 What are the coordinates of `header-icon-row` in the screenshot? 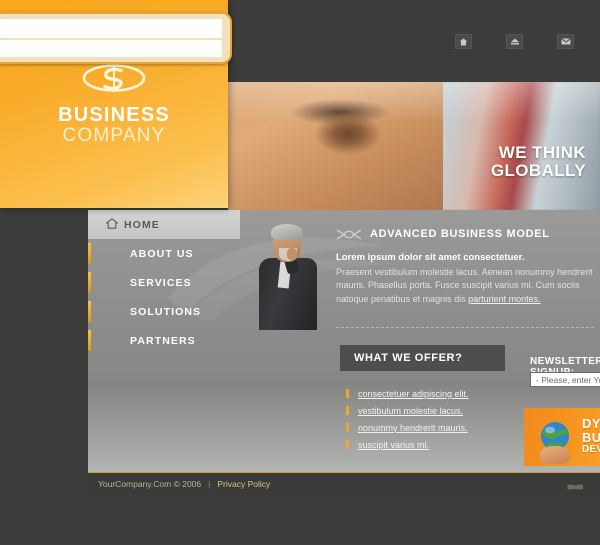 It's located at (514, 41).